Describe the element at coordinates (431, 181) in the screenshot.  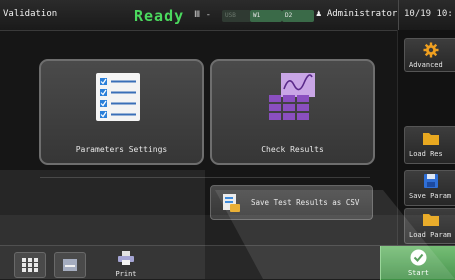
I see `floppy-icon` at that location.